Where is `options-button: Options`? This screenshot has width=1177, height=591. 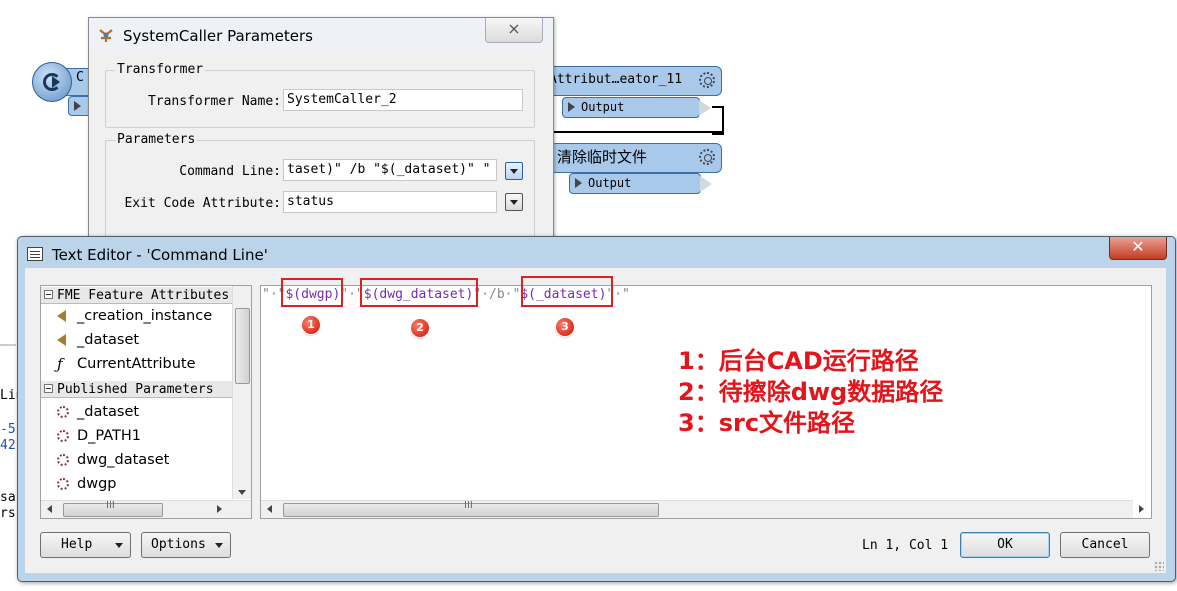
options-button: Options is located at coordinates (186, 545).